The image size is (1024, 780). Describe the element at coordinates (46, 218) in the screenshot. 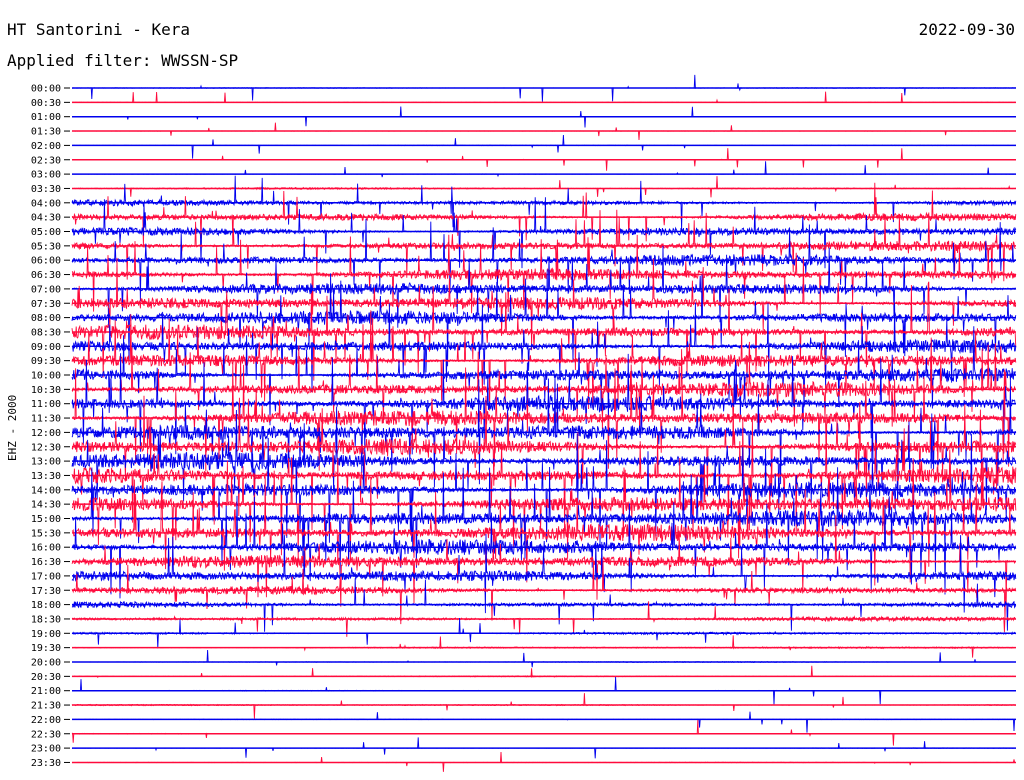

I see `time-tick-label: 04:30` at that location.